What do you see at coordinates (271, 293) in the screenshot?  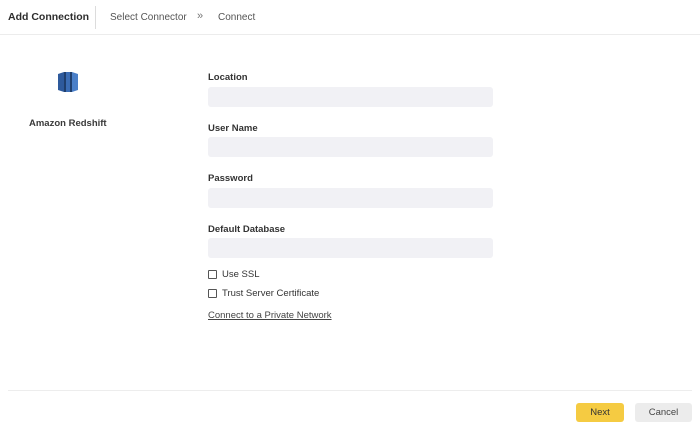 I see `trust-server-certificate-label: Trust Server Certificate` at bounding box center [271, 293].